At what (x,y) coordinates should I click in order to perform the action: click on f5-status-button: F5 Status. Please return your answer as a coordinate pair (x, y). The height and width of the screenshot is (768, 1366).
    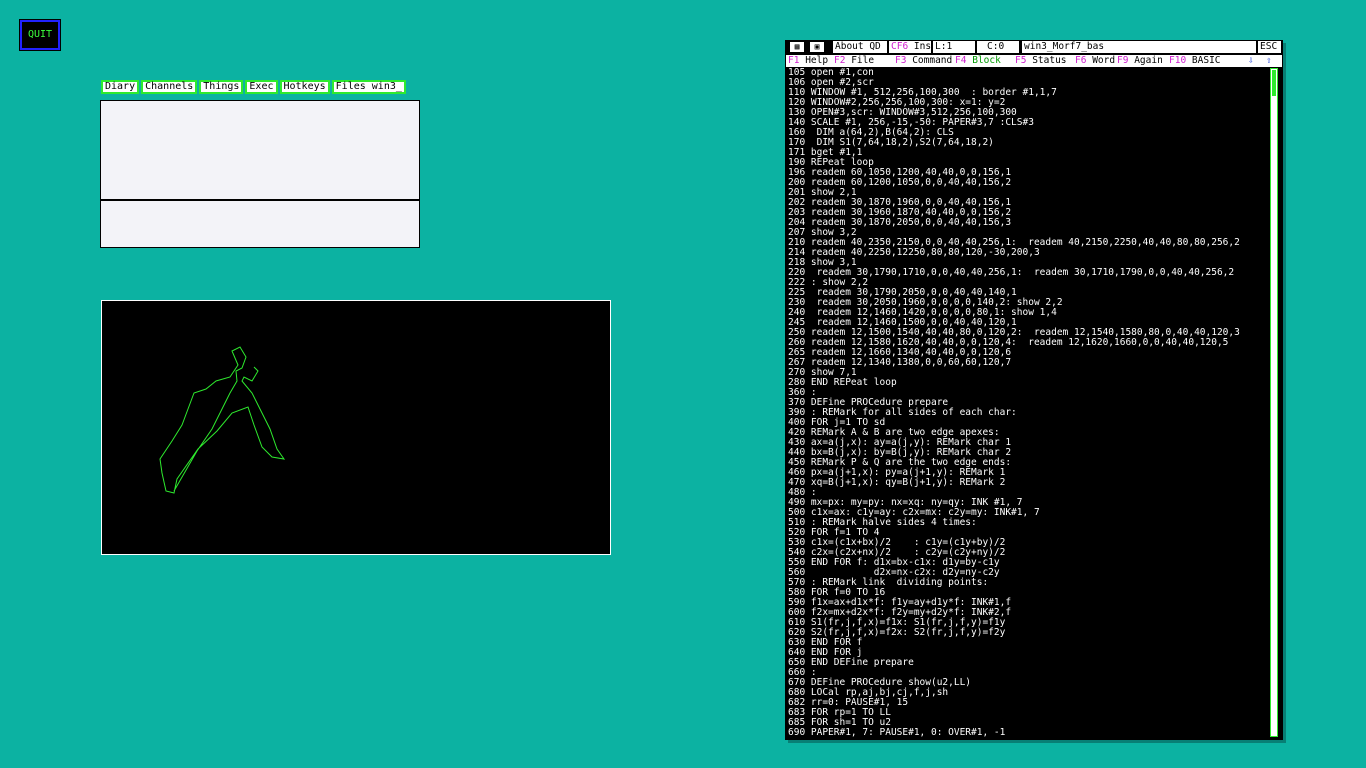
    Looking at the image, I should click on (1041, 61).